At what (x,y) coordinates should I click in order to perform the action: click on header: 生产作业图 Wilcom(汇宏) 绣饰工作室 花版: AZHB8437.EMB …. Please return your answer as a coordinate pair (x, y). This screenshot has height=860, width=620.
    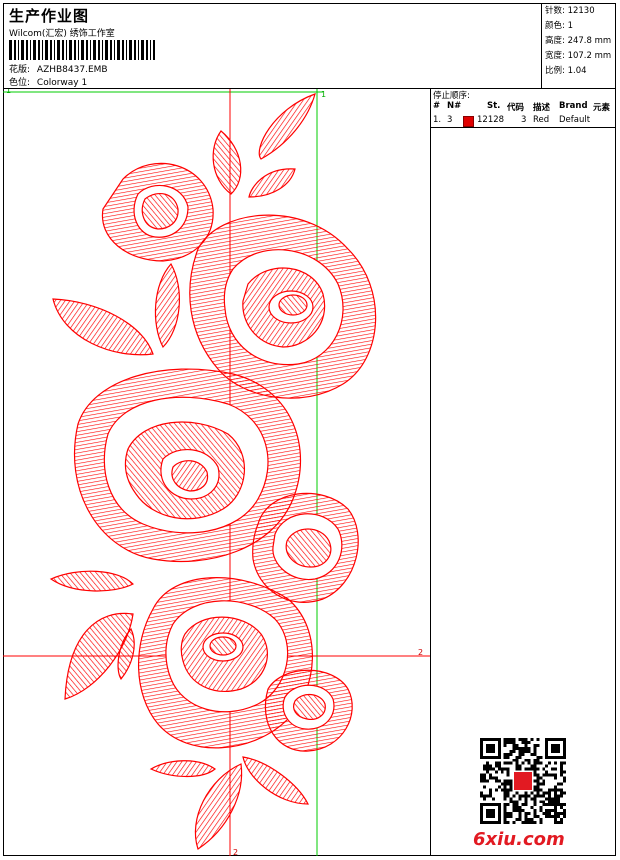
    Looking at the image, I should click on (309, 46).